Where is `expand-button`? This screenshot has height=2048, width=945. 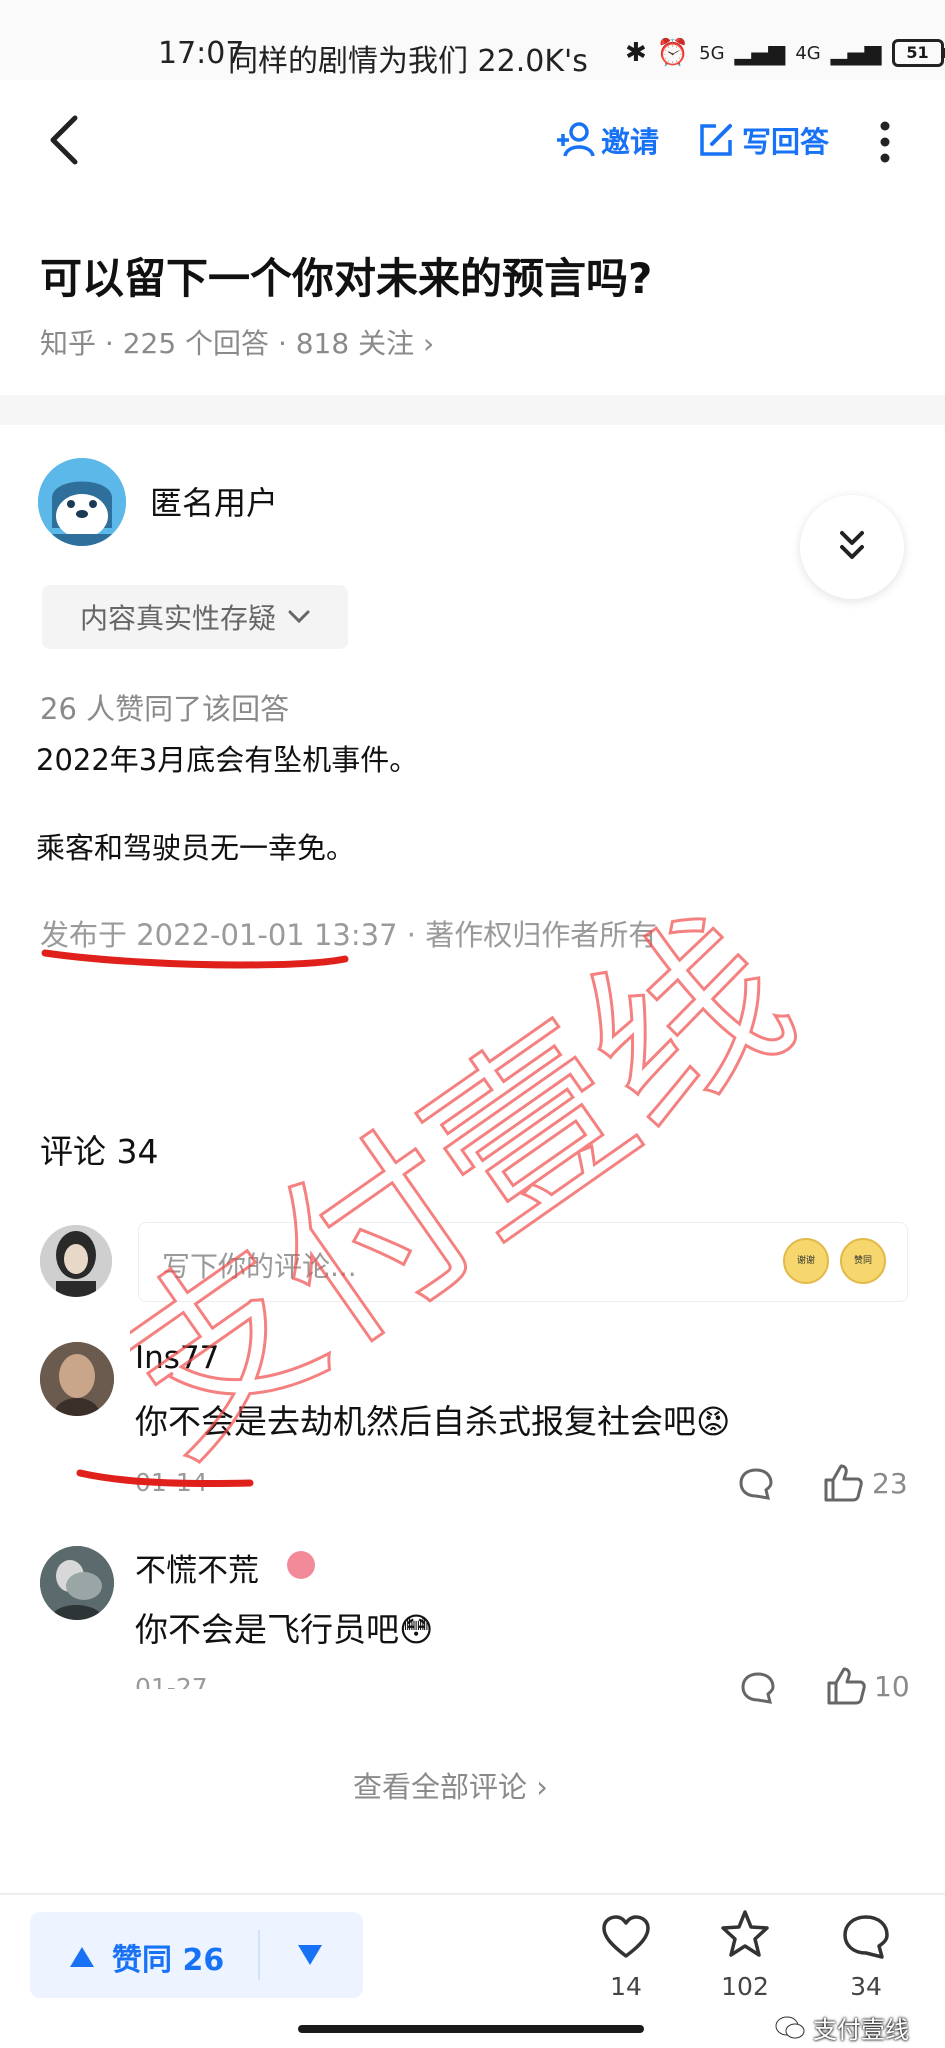 expand-button is located at coordinates (852, 547).